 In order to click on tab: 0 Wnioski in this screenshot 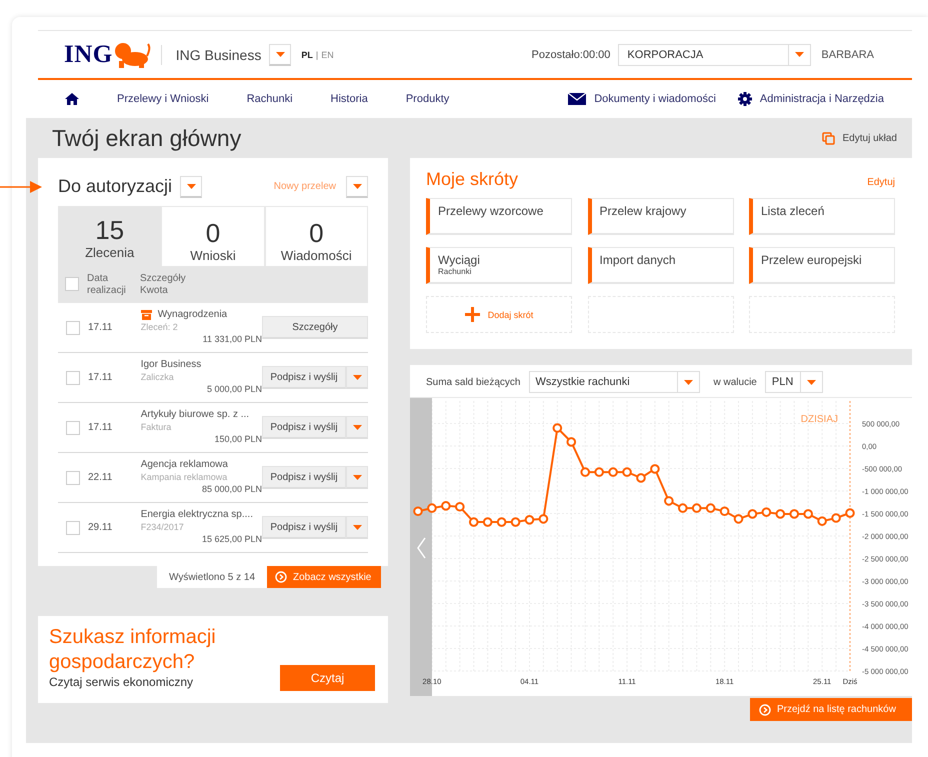, I will do `click(213, 236)`.